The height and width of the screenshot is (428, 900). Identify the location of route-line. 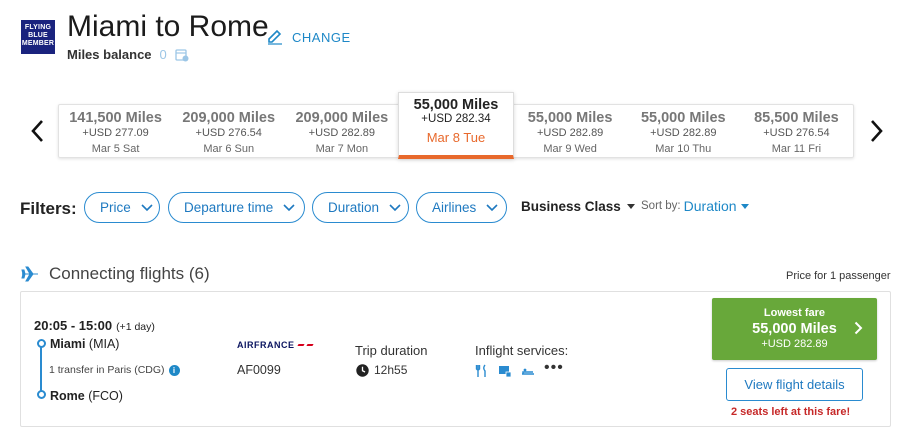
(41, 369).